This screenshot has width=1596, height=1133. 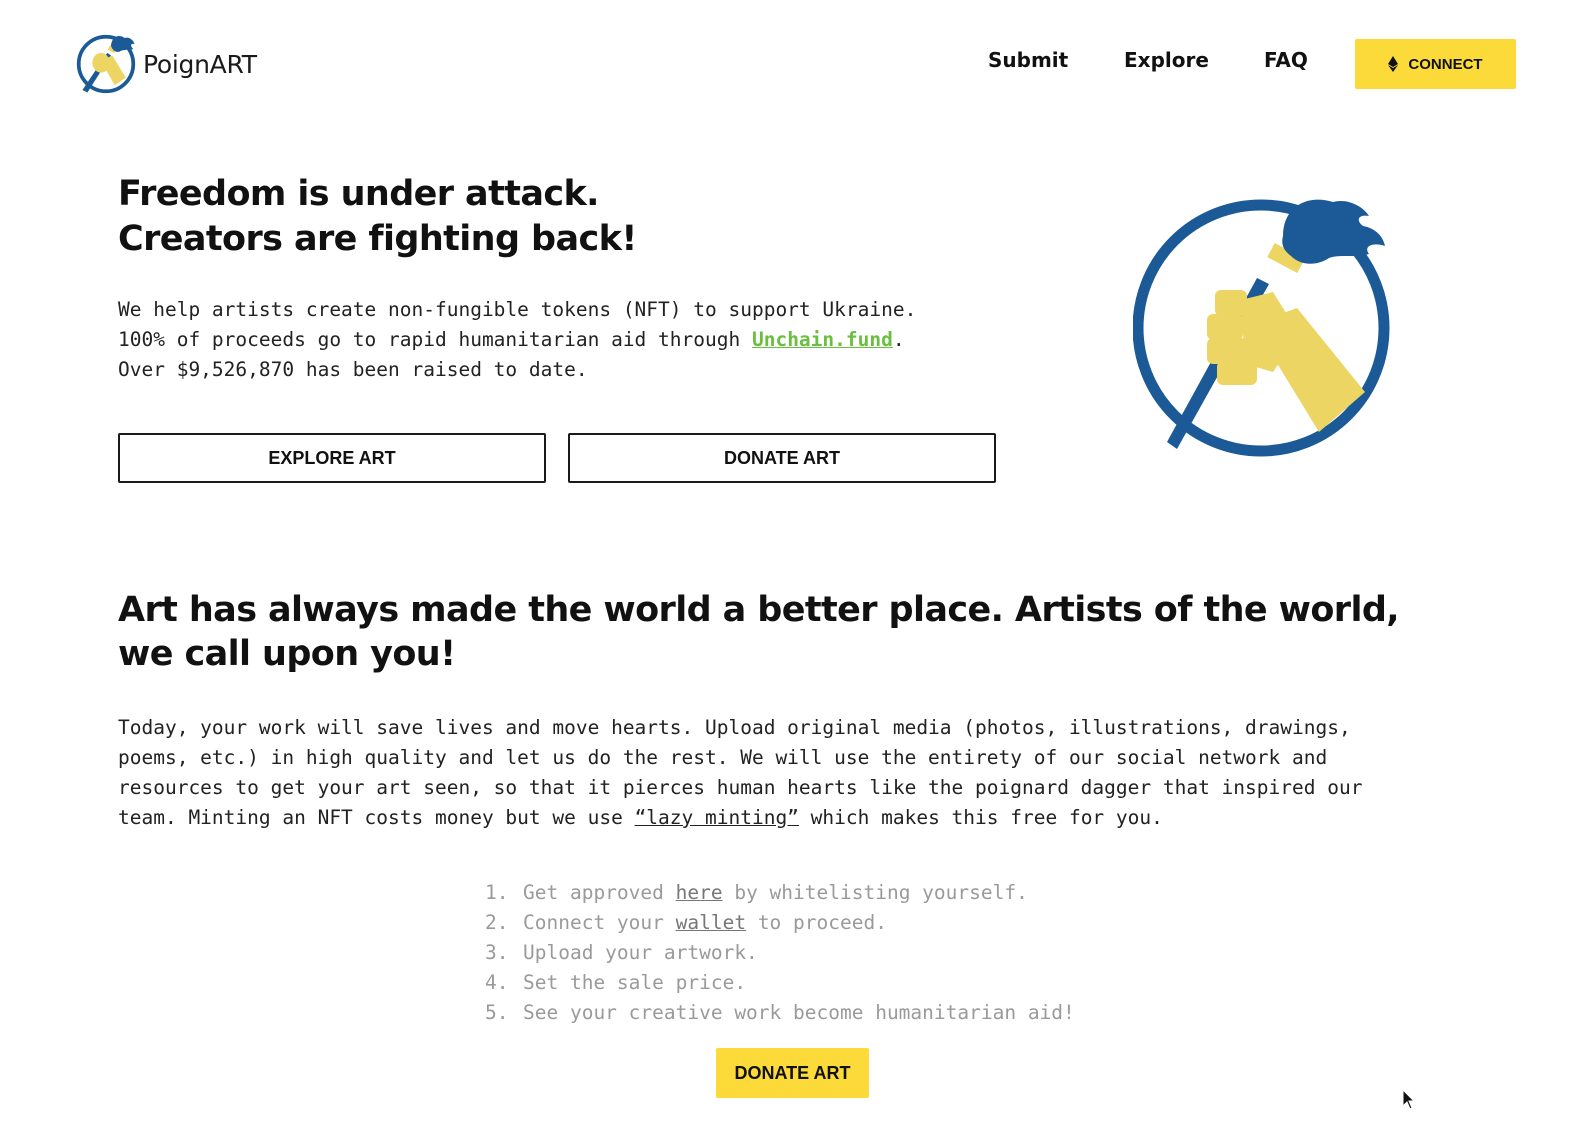 I want to click on explore-art-button: EXPLORE ART, so click(x=332, y=458).